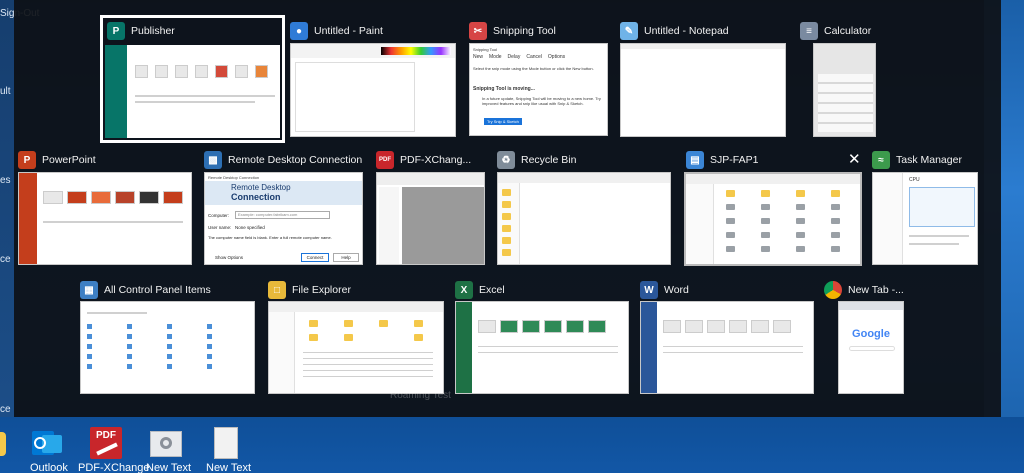 This screenshot has height=473, width=1024. Describe the element at coordinates (106, 444) in the screenshot. I see `pdf-xchange-icon: PDF` at that location.